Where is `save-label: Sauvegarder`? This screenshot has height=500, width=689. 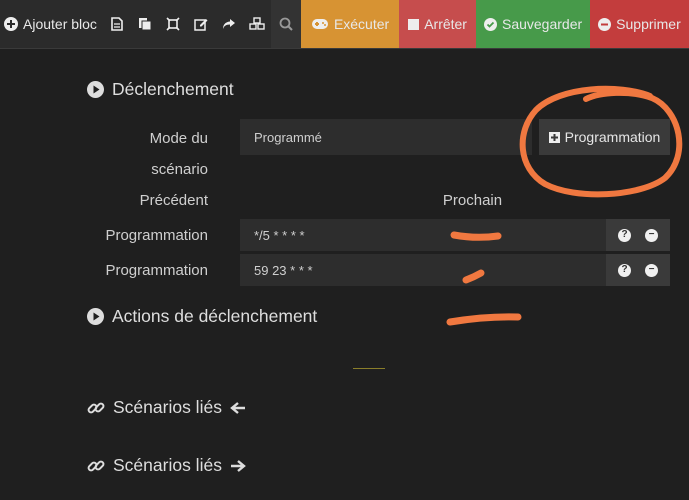 save-label: Sauvegarder is located at coordinates (542, 24).